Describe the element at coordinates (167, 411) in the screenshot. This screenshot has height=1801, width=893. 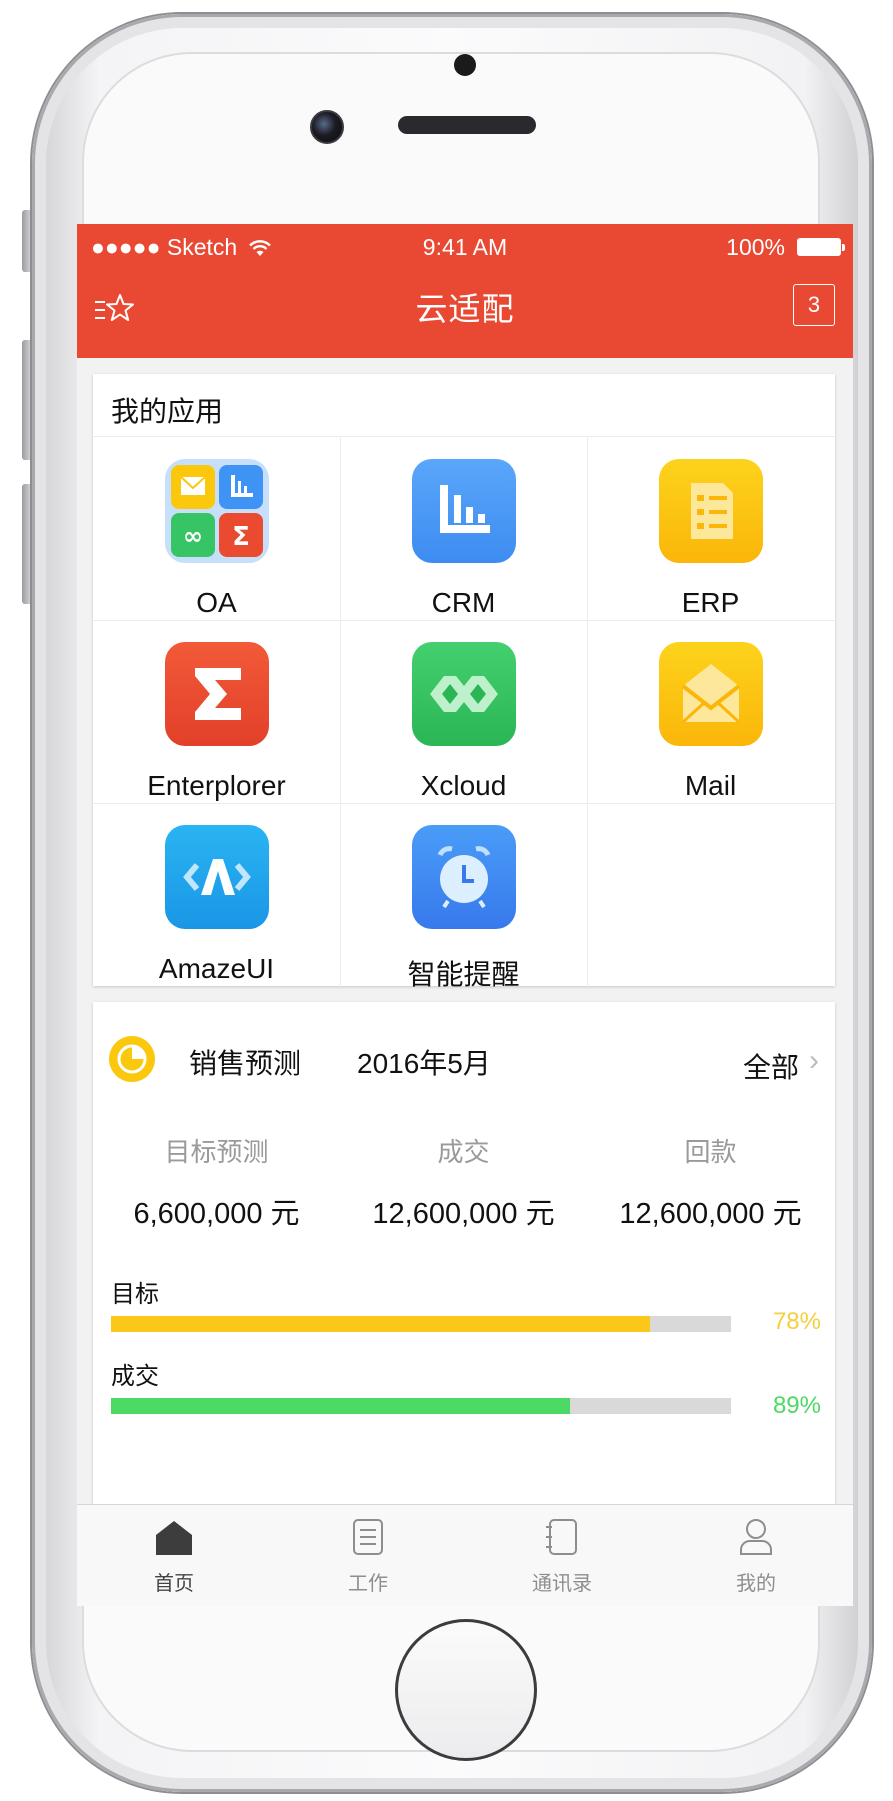
I see `my-apps-title: 我的应用` at that location.